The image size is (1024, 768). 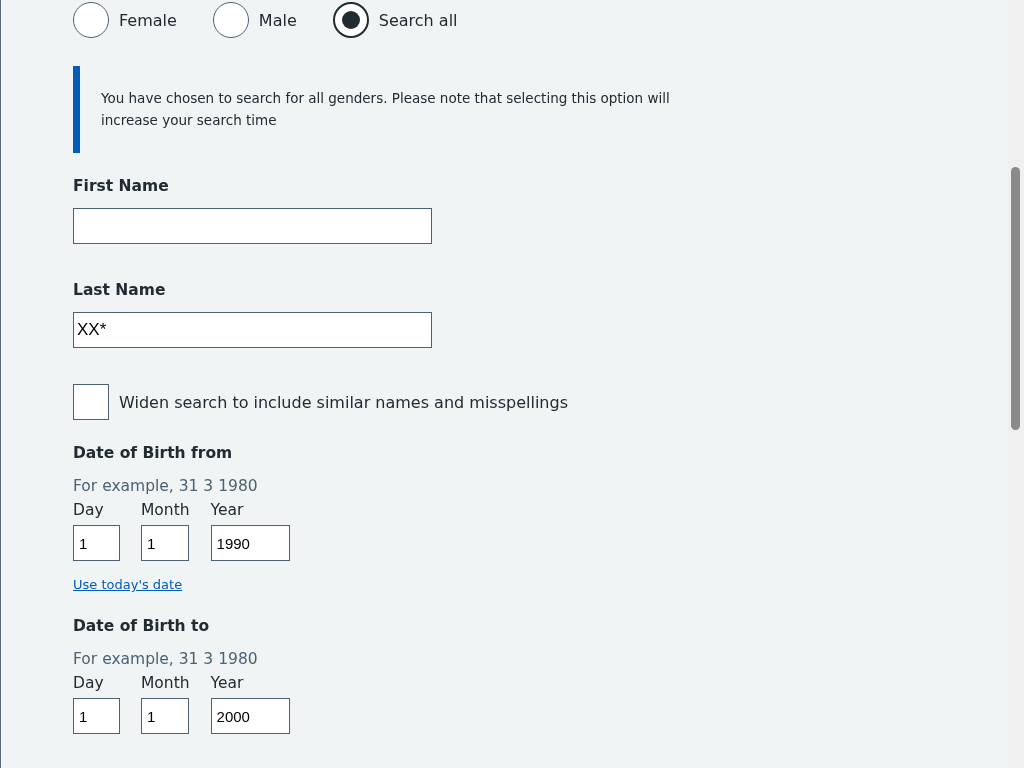 I want to click on field-label: Date of Birth to, so click(x=142, y=627).